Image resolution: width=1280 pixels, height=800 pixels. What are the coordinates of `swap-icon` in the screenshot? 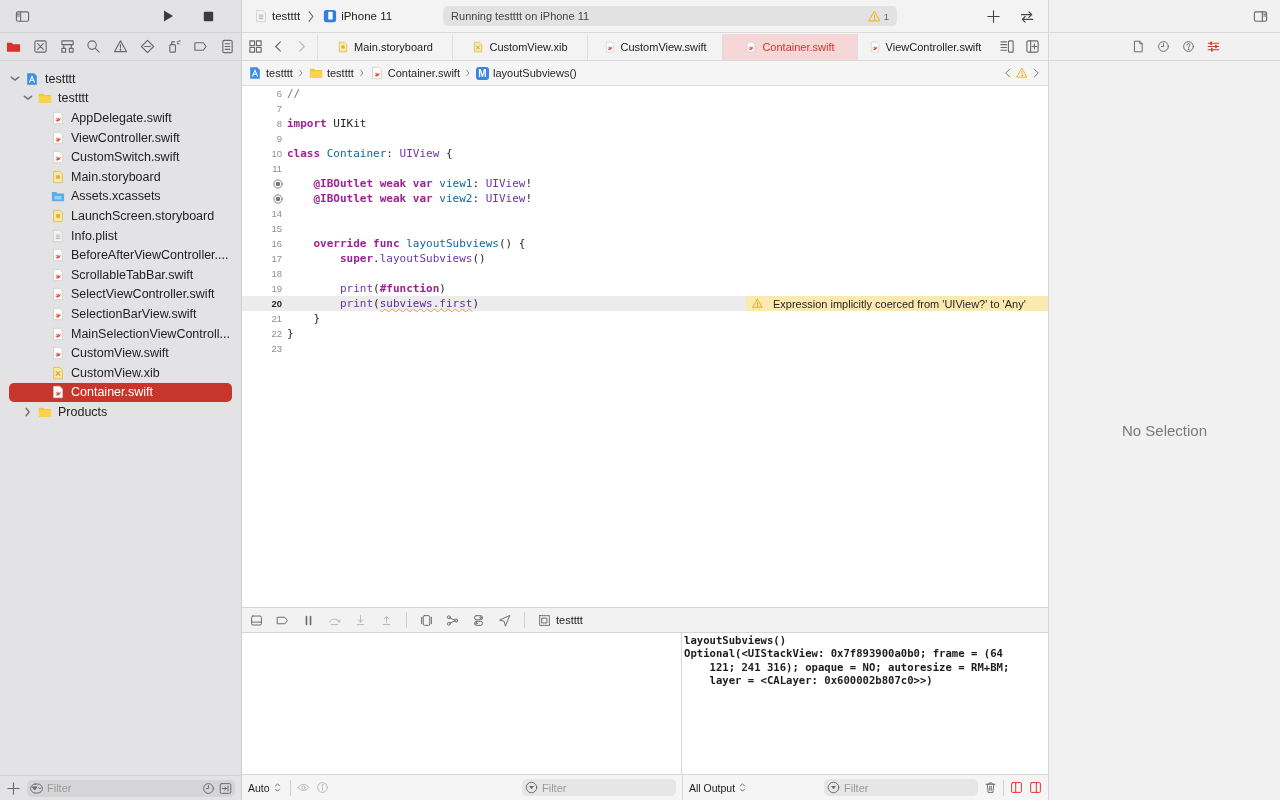 It's located at (1027, 16).